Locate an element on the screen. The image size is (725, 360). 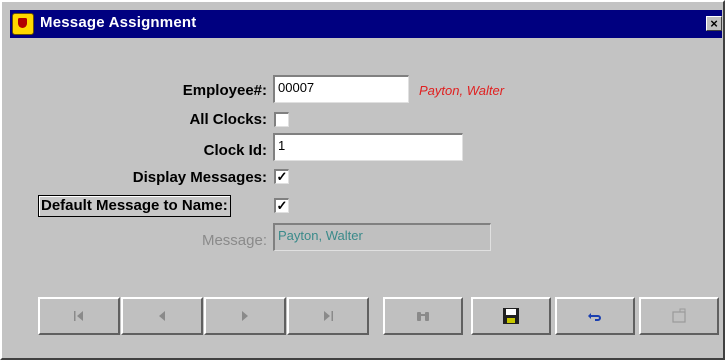
next-record-button is located at coordinates (245, 316).